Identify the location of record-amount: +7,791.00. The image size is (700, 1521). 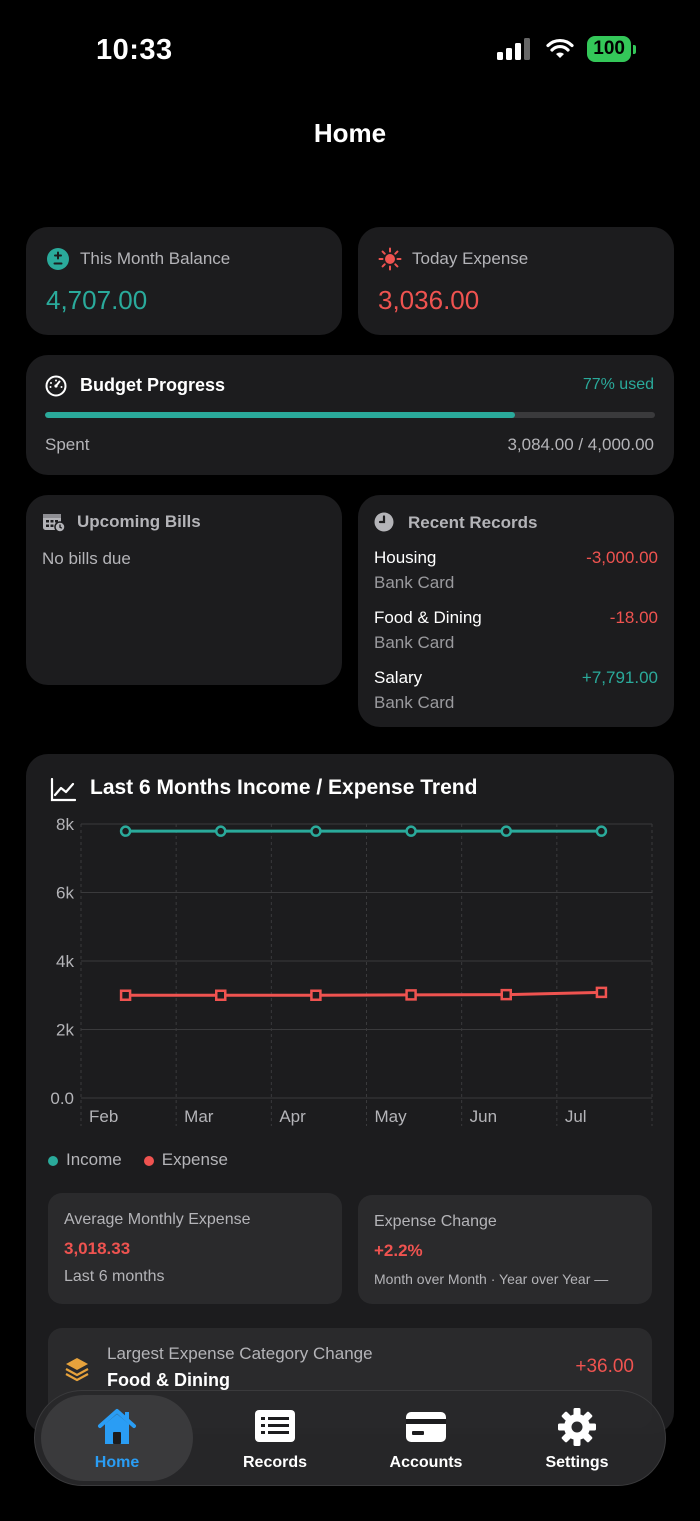
(619, 677).